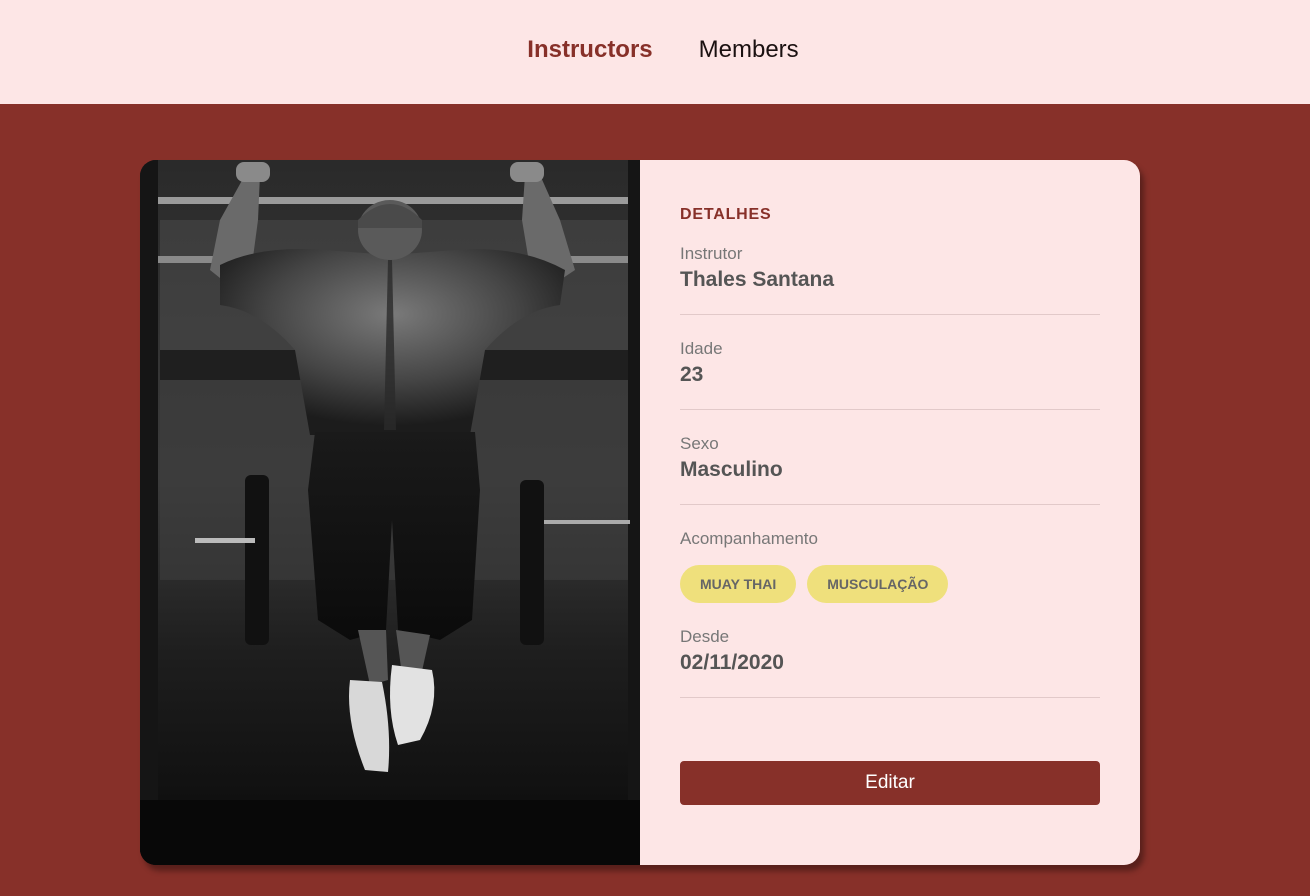 This screenshot has width=1310, height=896. What do you see at coordinates (731, 469) in the screenshot?
I see `field-gender-value: Masculino` at bounding box center [731, 469].